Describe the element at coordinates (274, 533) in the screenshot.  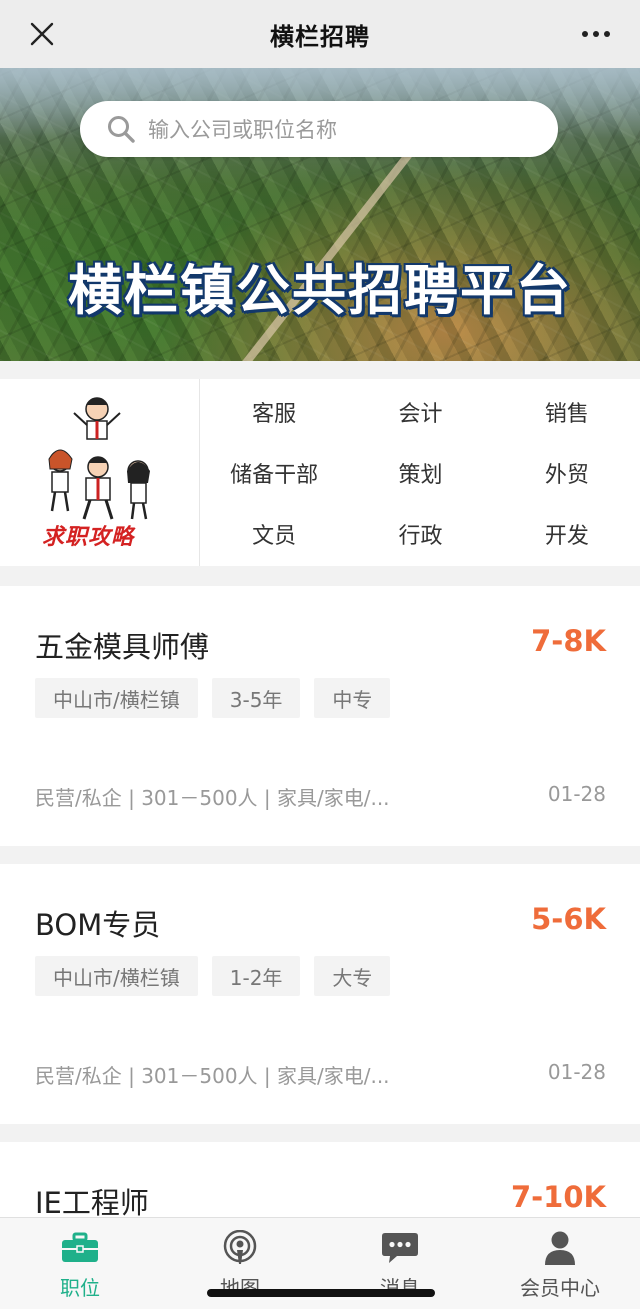
I see `category-item: 文员` at that location.